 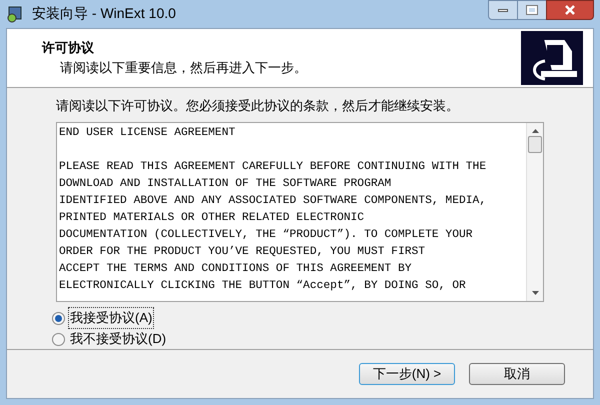 I want to click on scroll-thumb, so click(x=535, y=144).